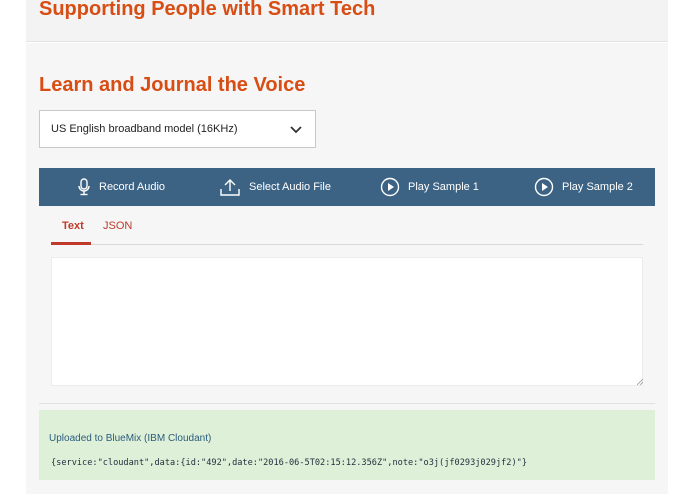 Image resolution: width=695 pixels, height=494 pixels. What do you see at coordinates (132, 187) in the screenshot?
I see `record-audio-label: Record Audio` at bounding box center [132, 187].